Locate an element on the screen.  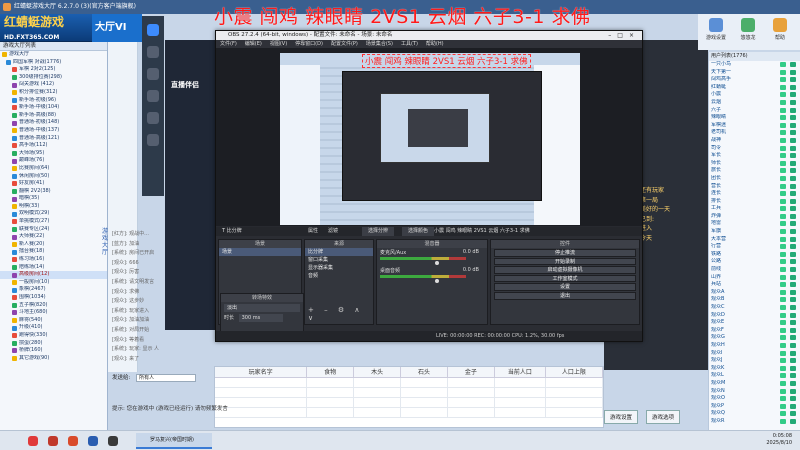
filters-button: 滤镜 is located at coordinates (333, 231).